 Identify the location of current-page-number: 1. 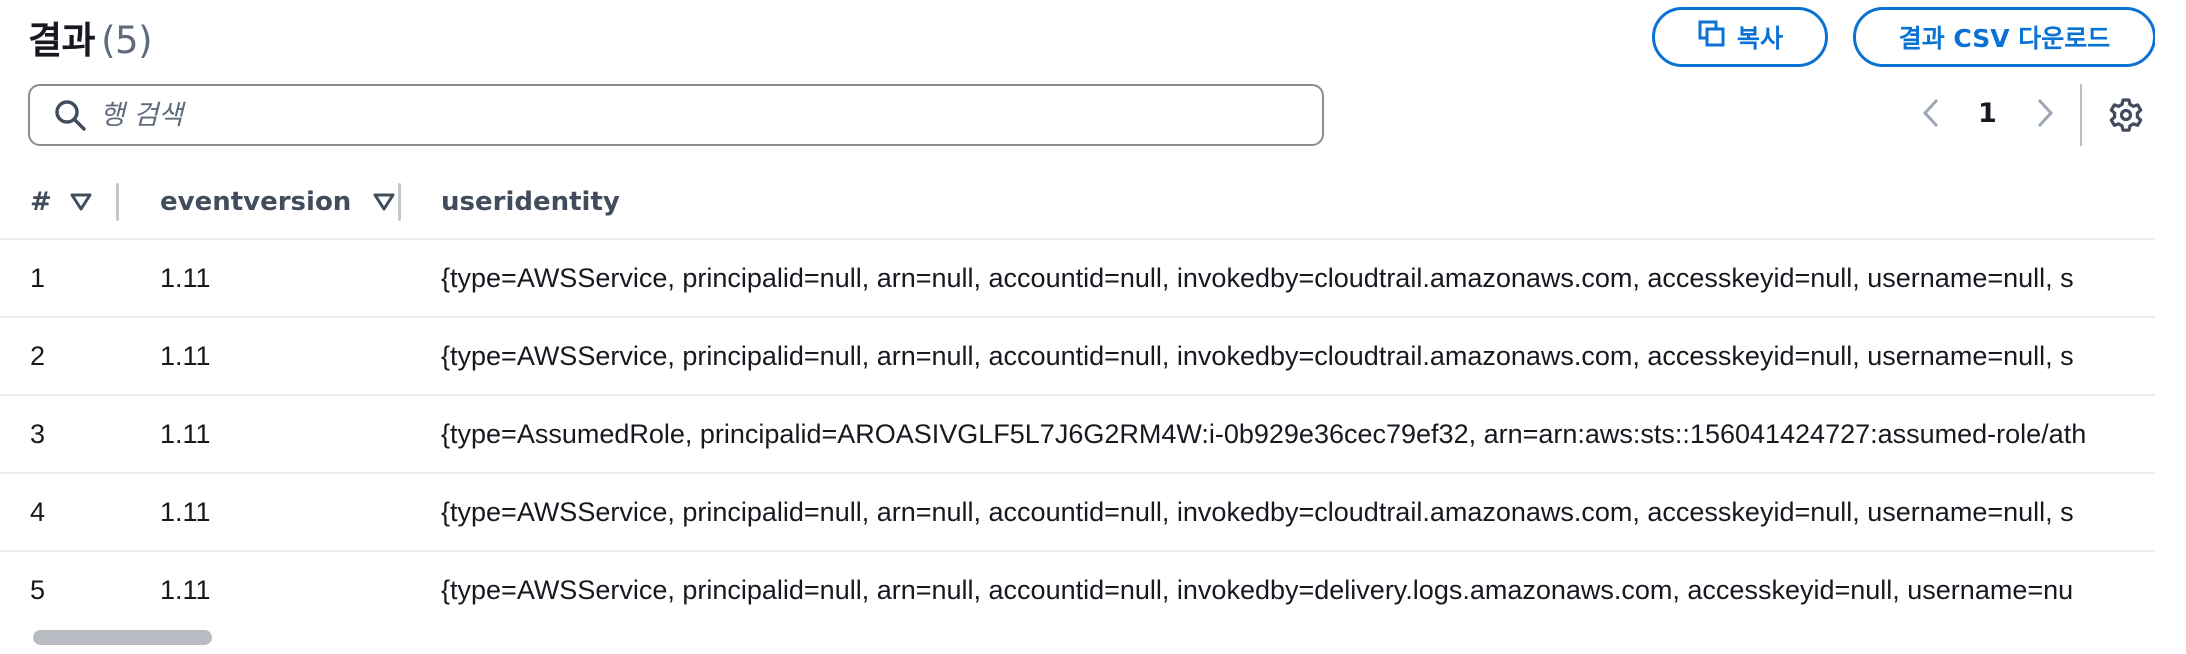
(1987, 113).